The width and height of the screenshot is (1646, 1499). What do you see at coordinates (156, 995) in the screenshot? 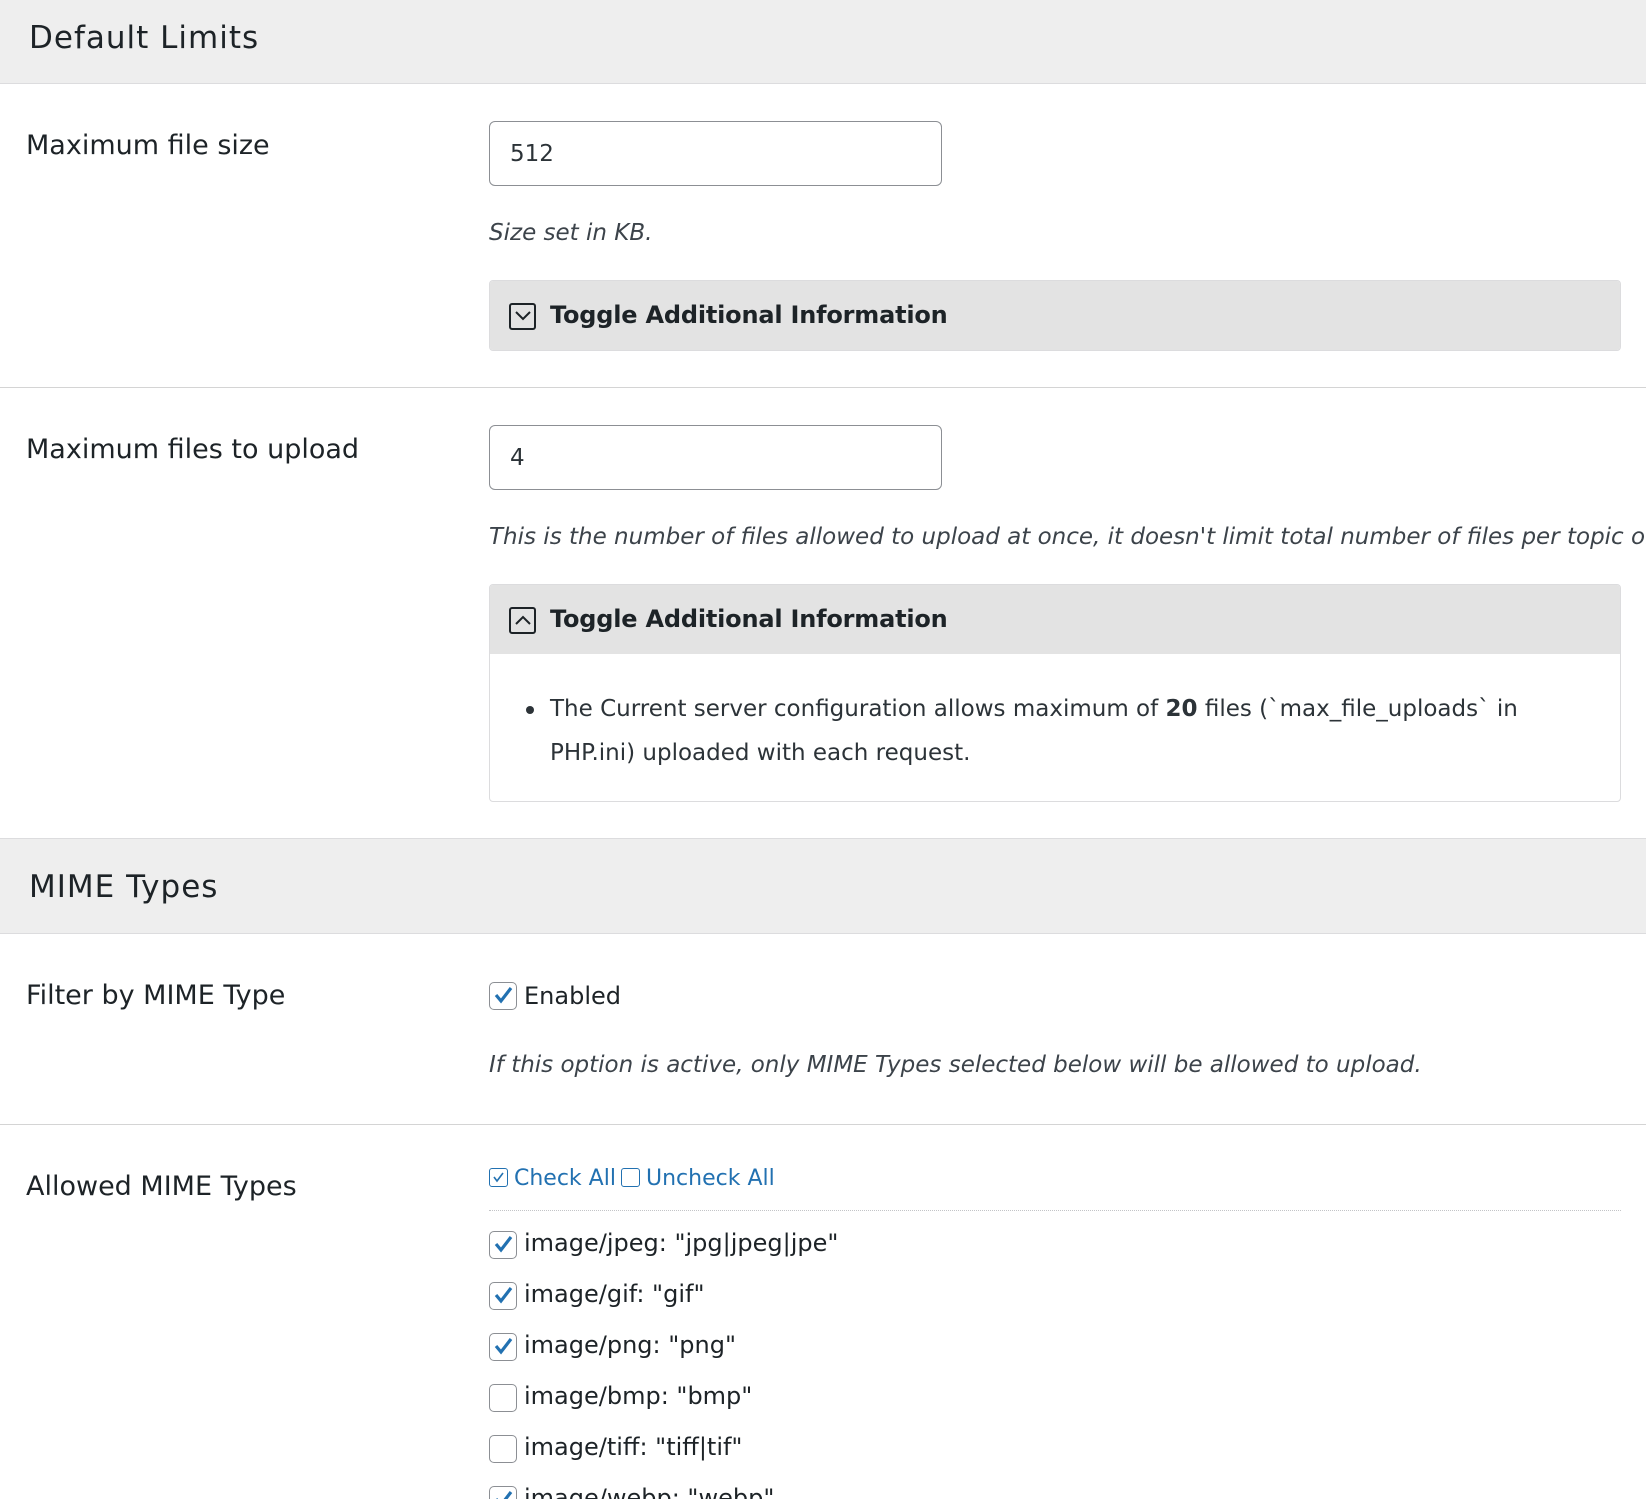
I see `filter-mime-label: Filter by MIME Type` at bounding box center [156, 995].